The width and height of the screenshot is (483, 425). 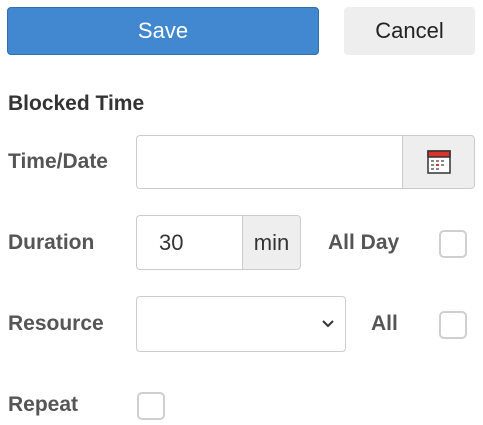 I want to click on resource-label: Resource, so click(x=56, y=323).